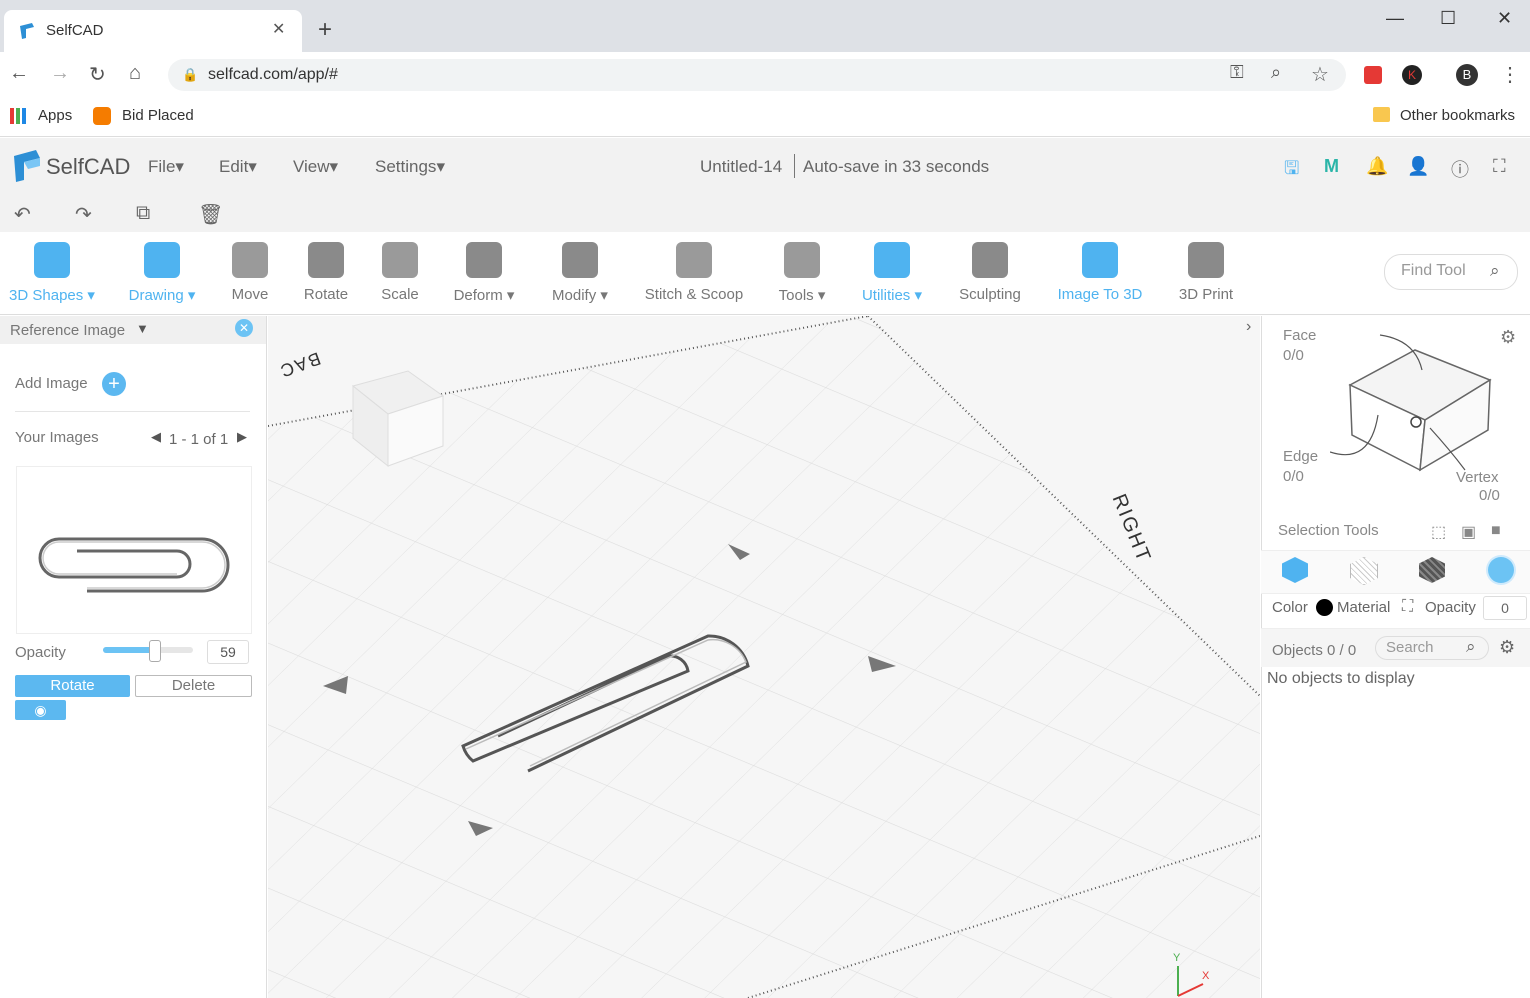  What do you see at coordinates (1364, 607) in the screenshot?
I see `material-label: Material` at bounding box center [1364, 607].